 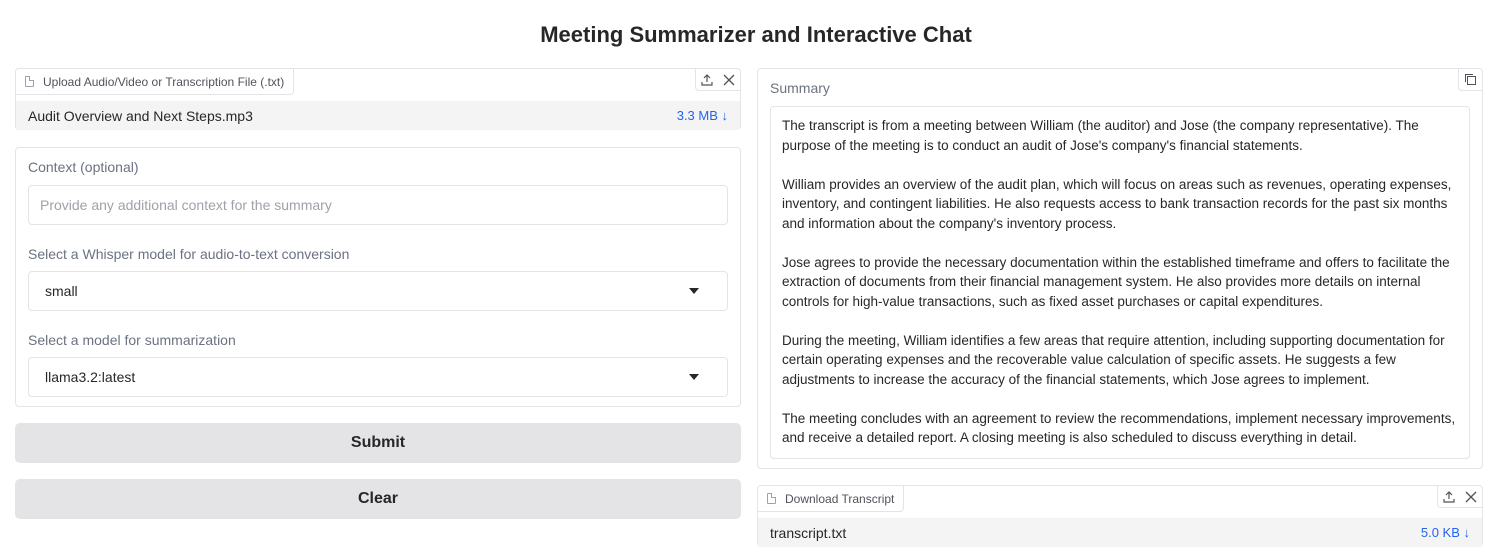 I want to click on uploaded-file-name: Audit Overview and Next Steps.mp3, so click(x=140, y=115).